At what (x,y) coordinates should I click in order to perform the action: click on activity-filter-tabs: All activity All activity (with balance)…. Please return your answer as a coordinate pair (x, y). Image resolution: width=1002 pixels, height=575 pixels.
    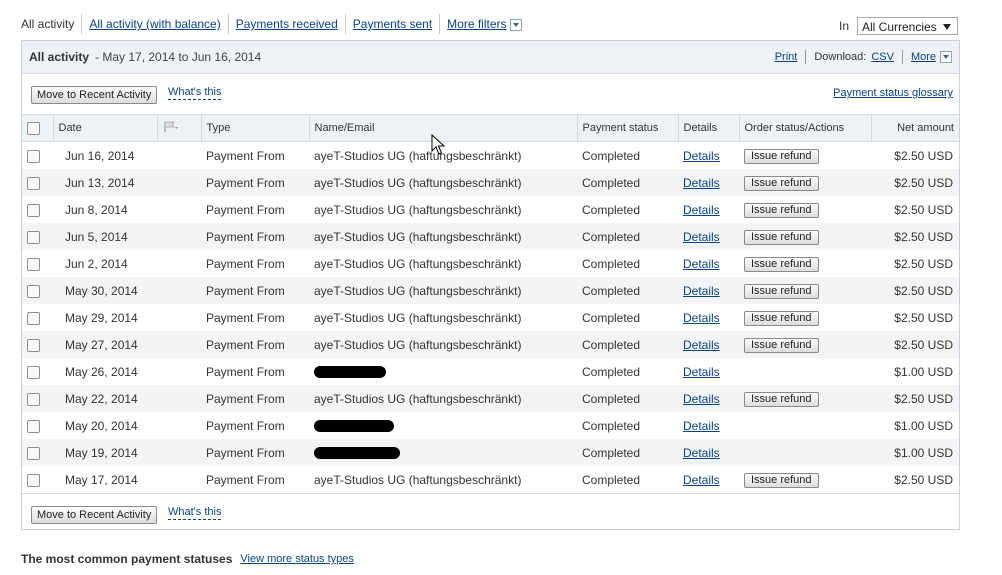
    Looking at the image, I should click on (275, 24).